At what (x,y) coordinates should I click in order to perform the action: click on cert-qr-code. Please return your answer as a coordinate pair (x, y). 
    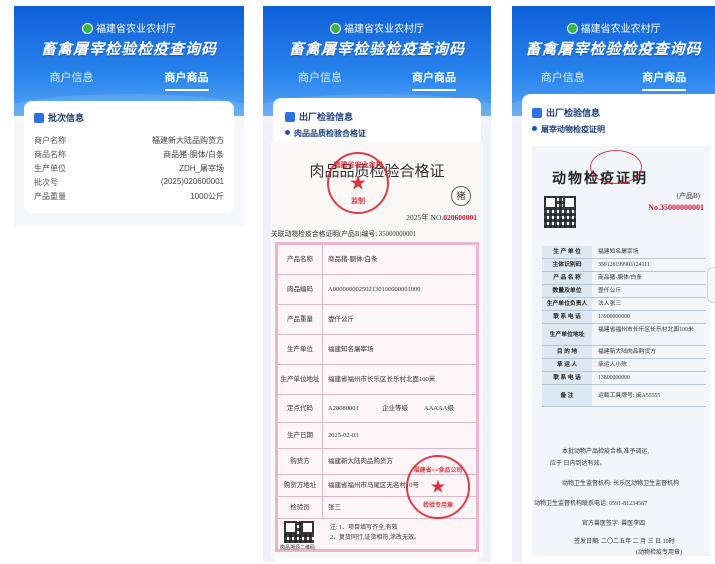
    Looking at the image, I should click on (560, 212).